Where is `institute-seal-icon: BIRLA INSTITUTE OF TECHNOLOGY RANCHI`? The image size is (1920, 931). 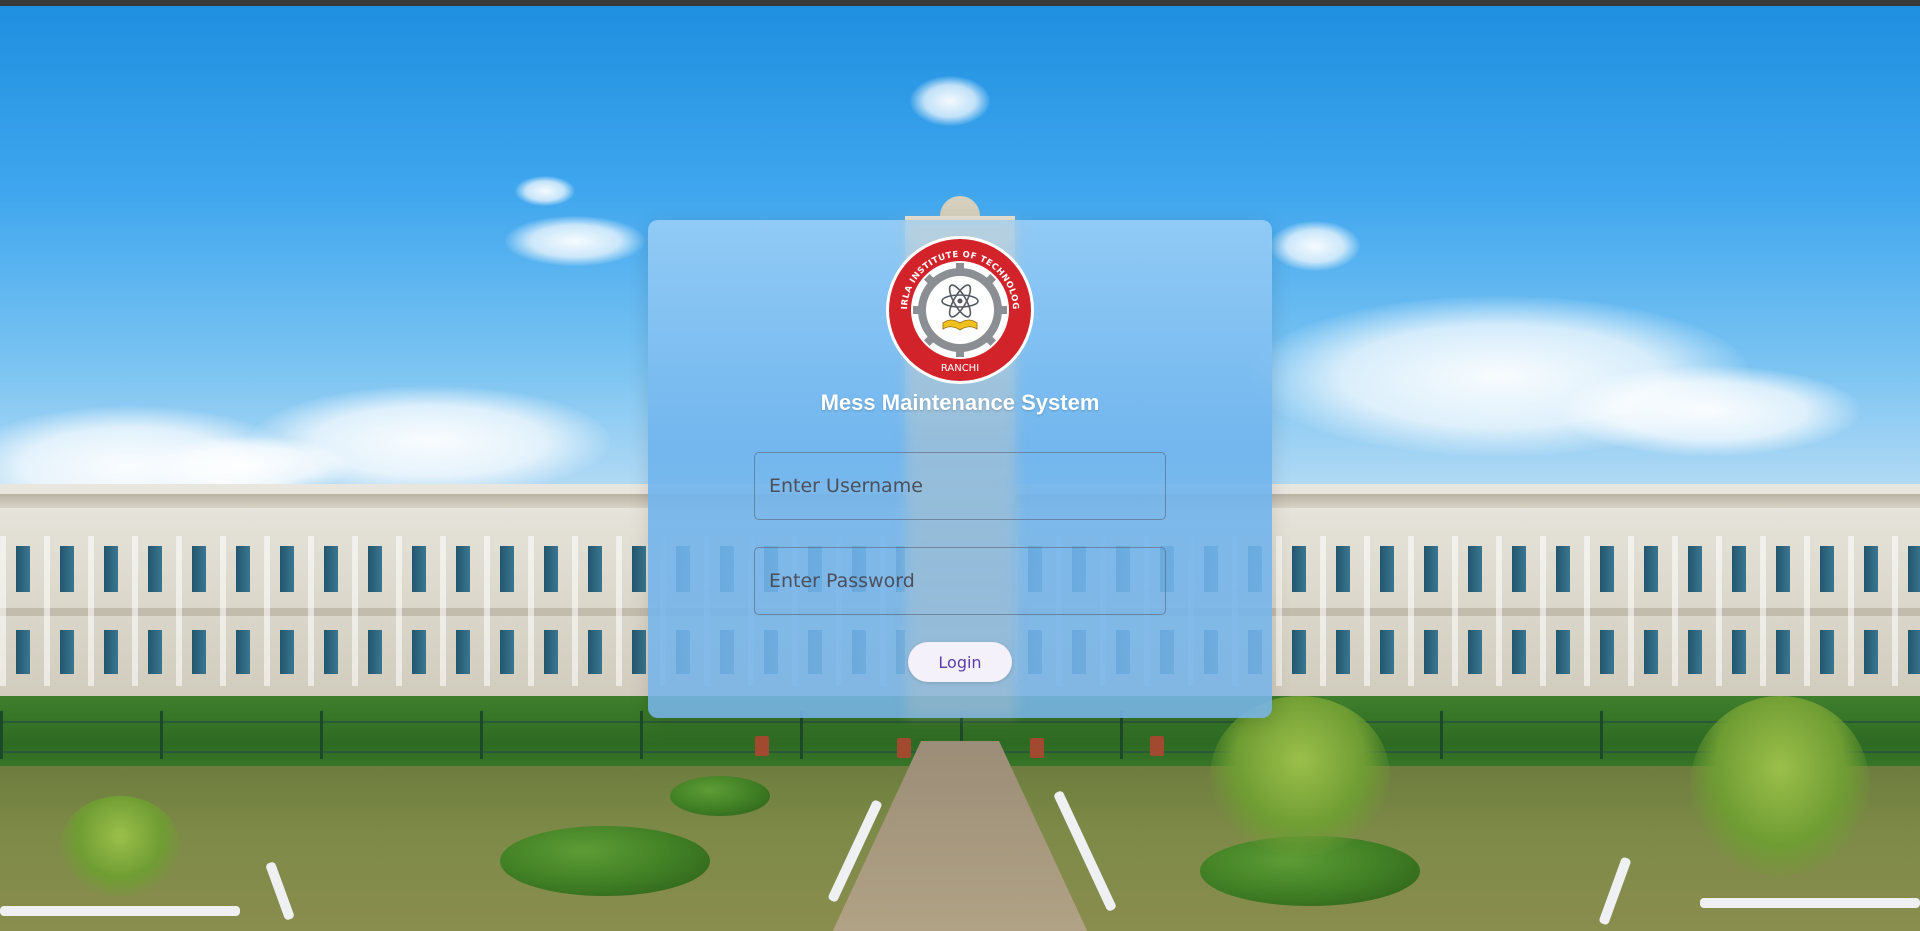
institute-seal-icon: BIRLA INSTITUTE OF TECHNOLOGY RANCHI is located at coordinates (959, 309).